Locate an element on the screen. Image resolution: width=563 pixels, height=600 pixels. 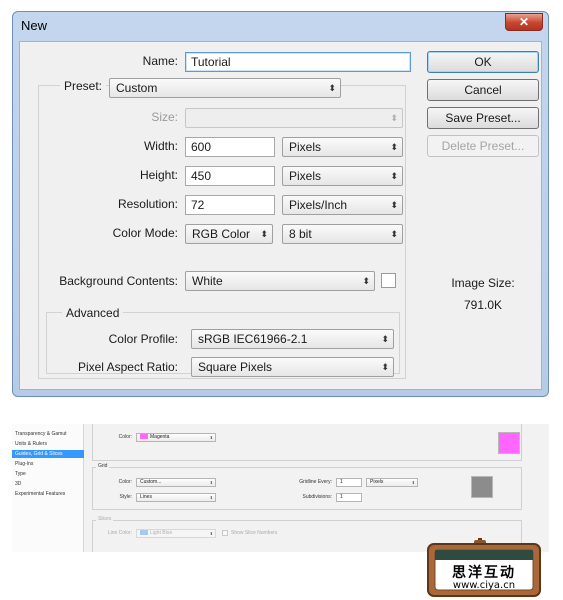
name-input is located at coordinates (298, 62).